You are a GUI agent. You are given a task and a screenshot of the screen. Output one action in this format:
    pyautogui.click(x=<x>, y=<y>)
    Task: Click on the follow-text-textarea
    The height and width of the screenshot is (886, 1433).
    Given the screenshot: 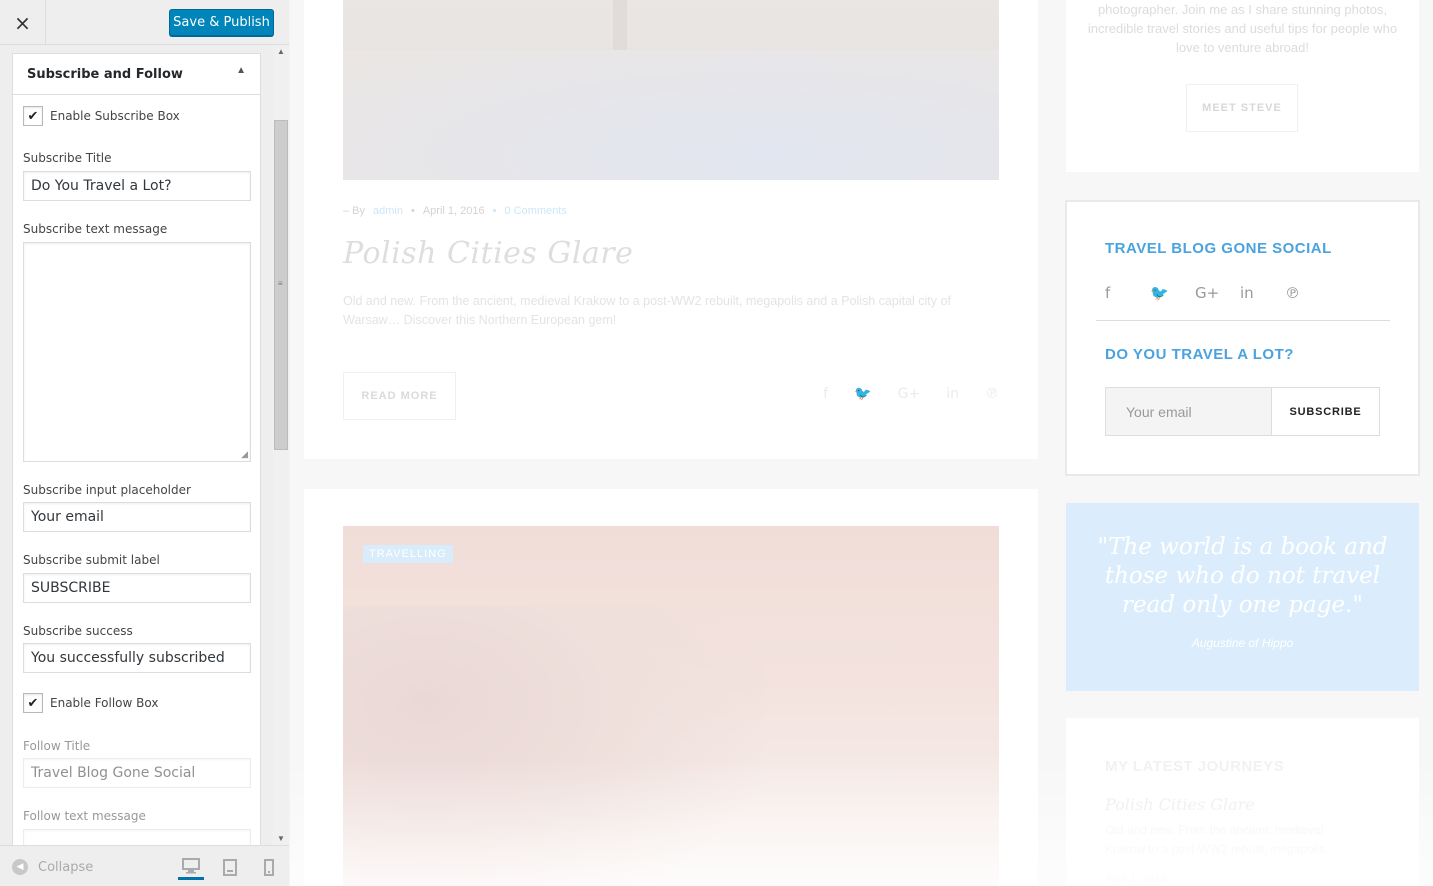 What is the action you would take?
    pyautogui.click(x=137, y=837)
    